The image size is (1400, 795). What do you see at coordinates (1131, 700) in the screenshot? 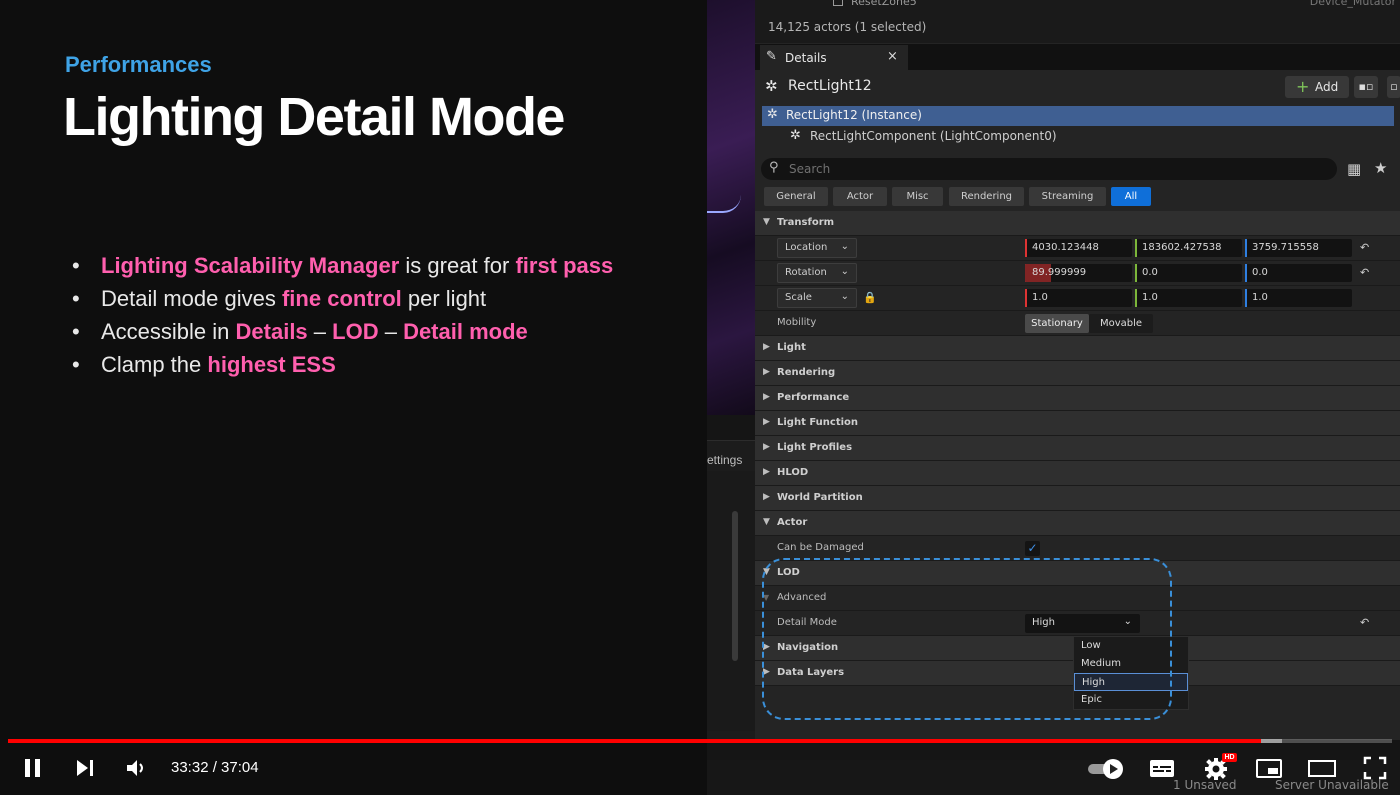
I see `detail-mode-option-epic: Epic` at bounding box center [1131, 700].